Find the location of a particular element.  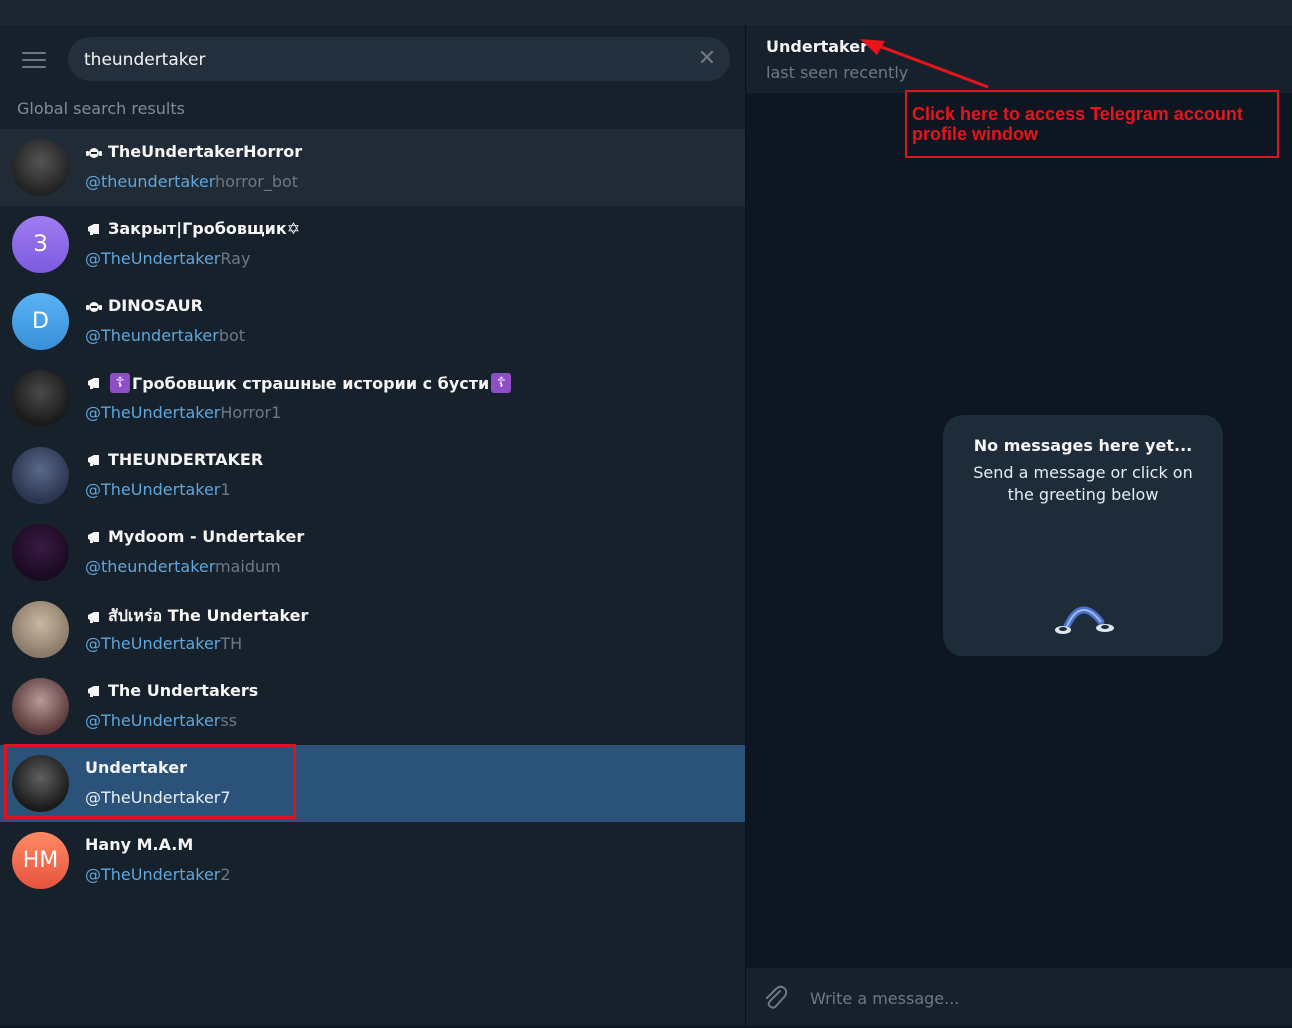

list-item-title: DINOSAUR is located at coordinates (144, 305).